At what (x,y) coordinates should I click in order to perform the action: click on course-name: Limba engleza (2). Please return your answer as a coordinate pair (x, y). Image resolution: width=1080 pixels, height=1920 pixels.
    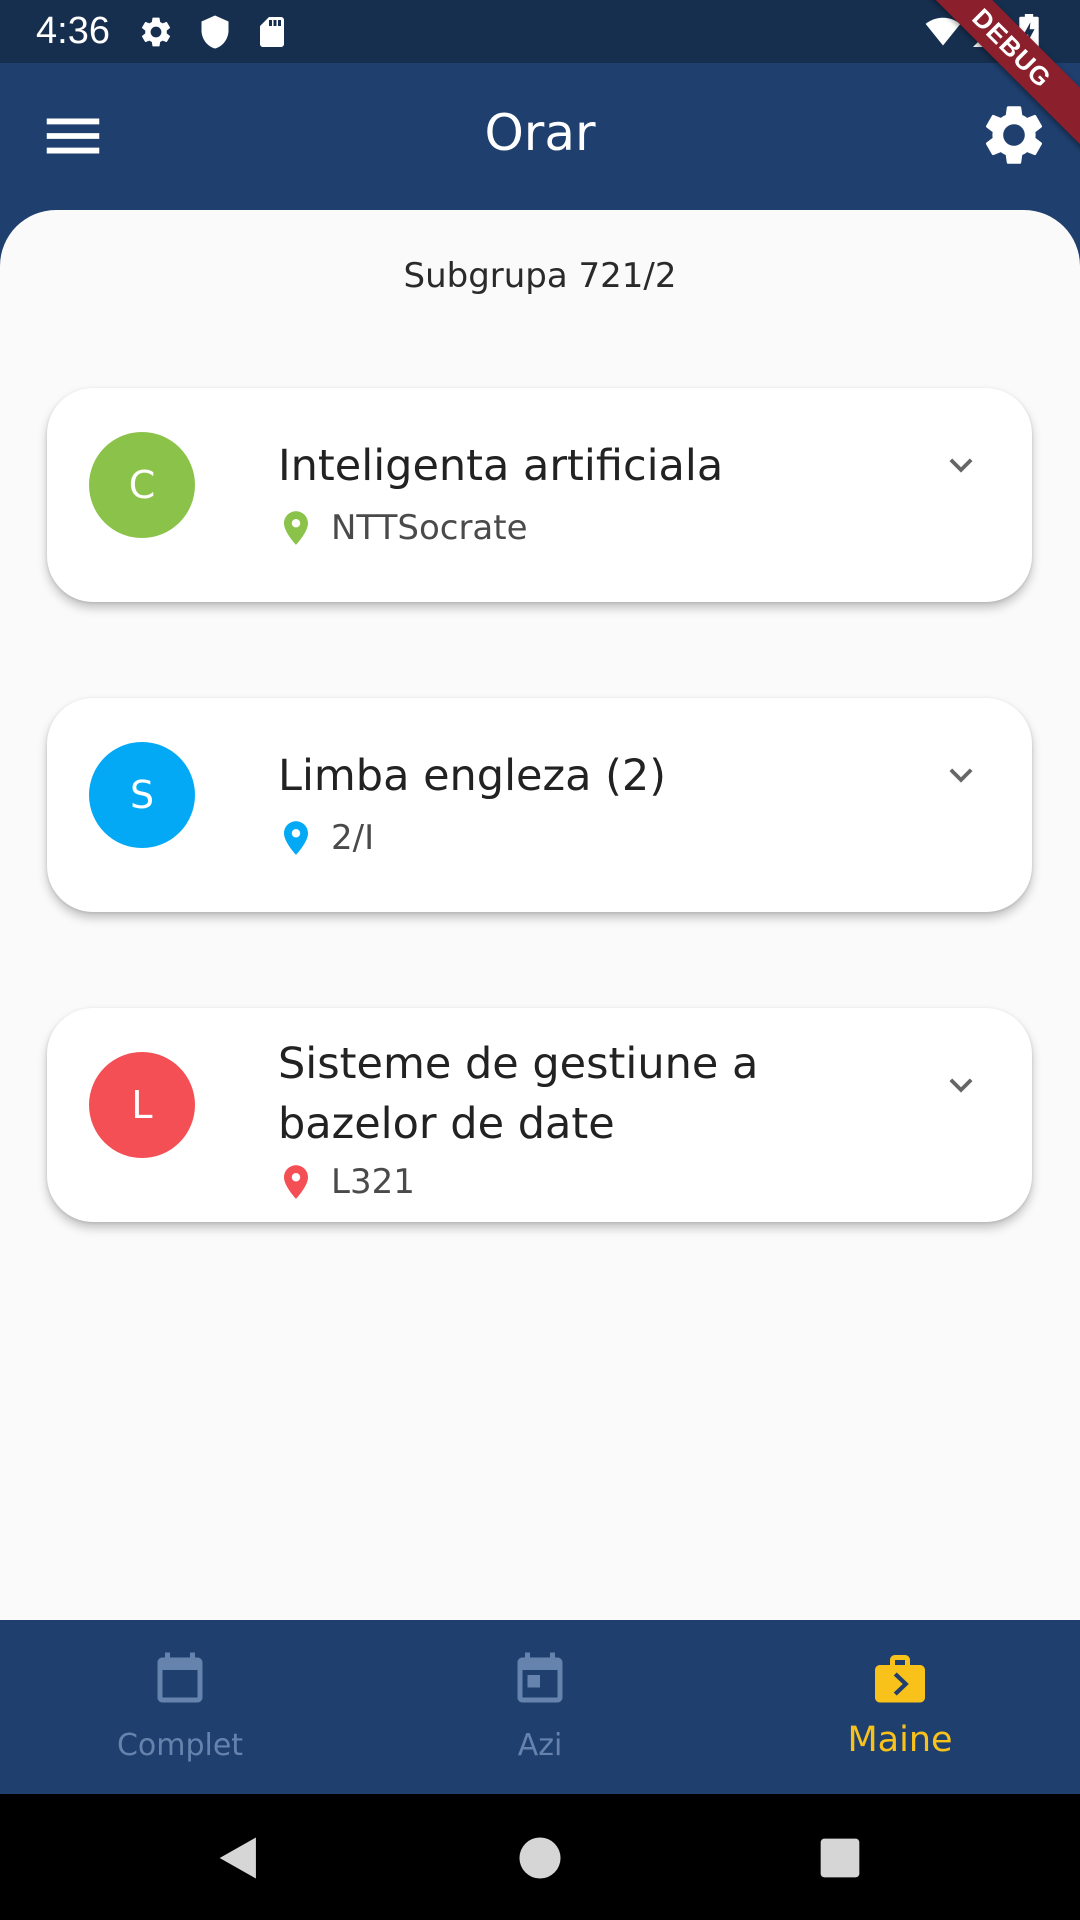
    Looking at the image, I should click on (472, 776).